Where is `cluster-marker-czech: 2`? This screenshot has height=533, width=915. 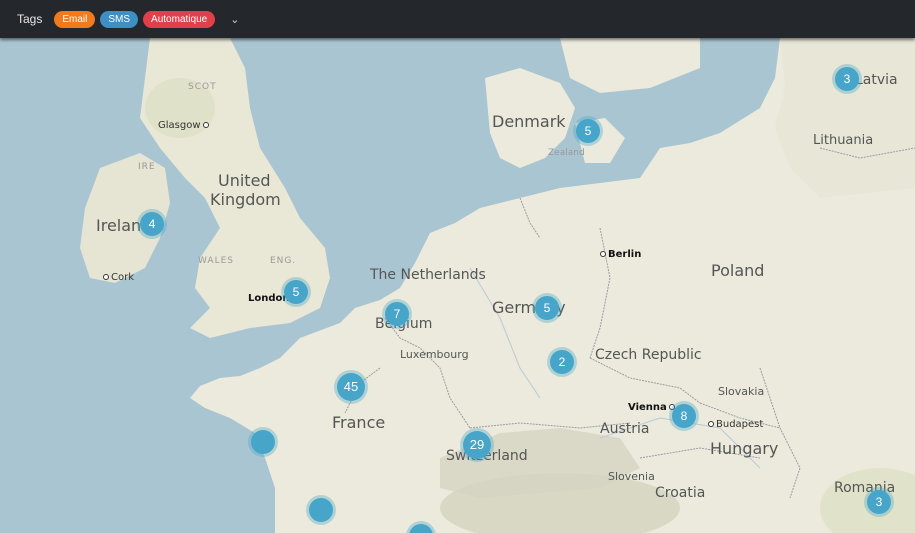
cluster-marker-czech: 2 is located at coordinates (562, 362).